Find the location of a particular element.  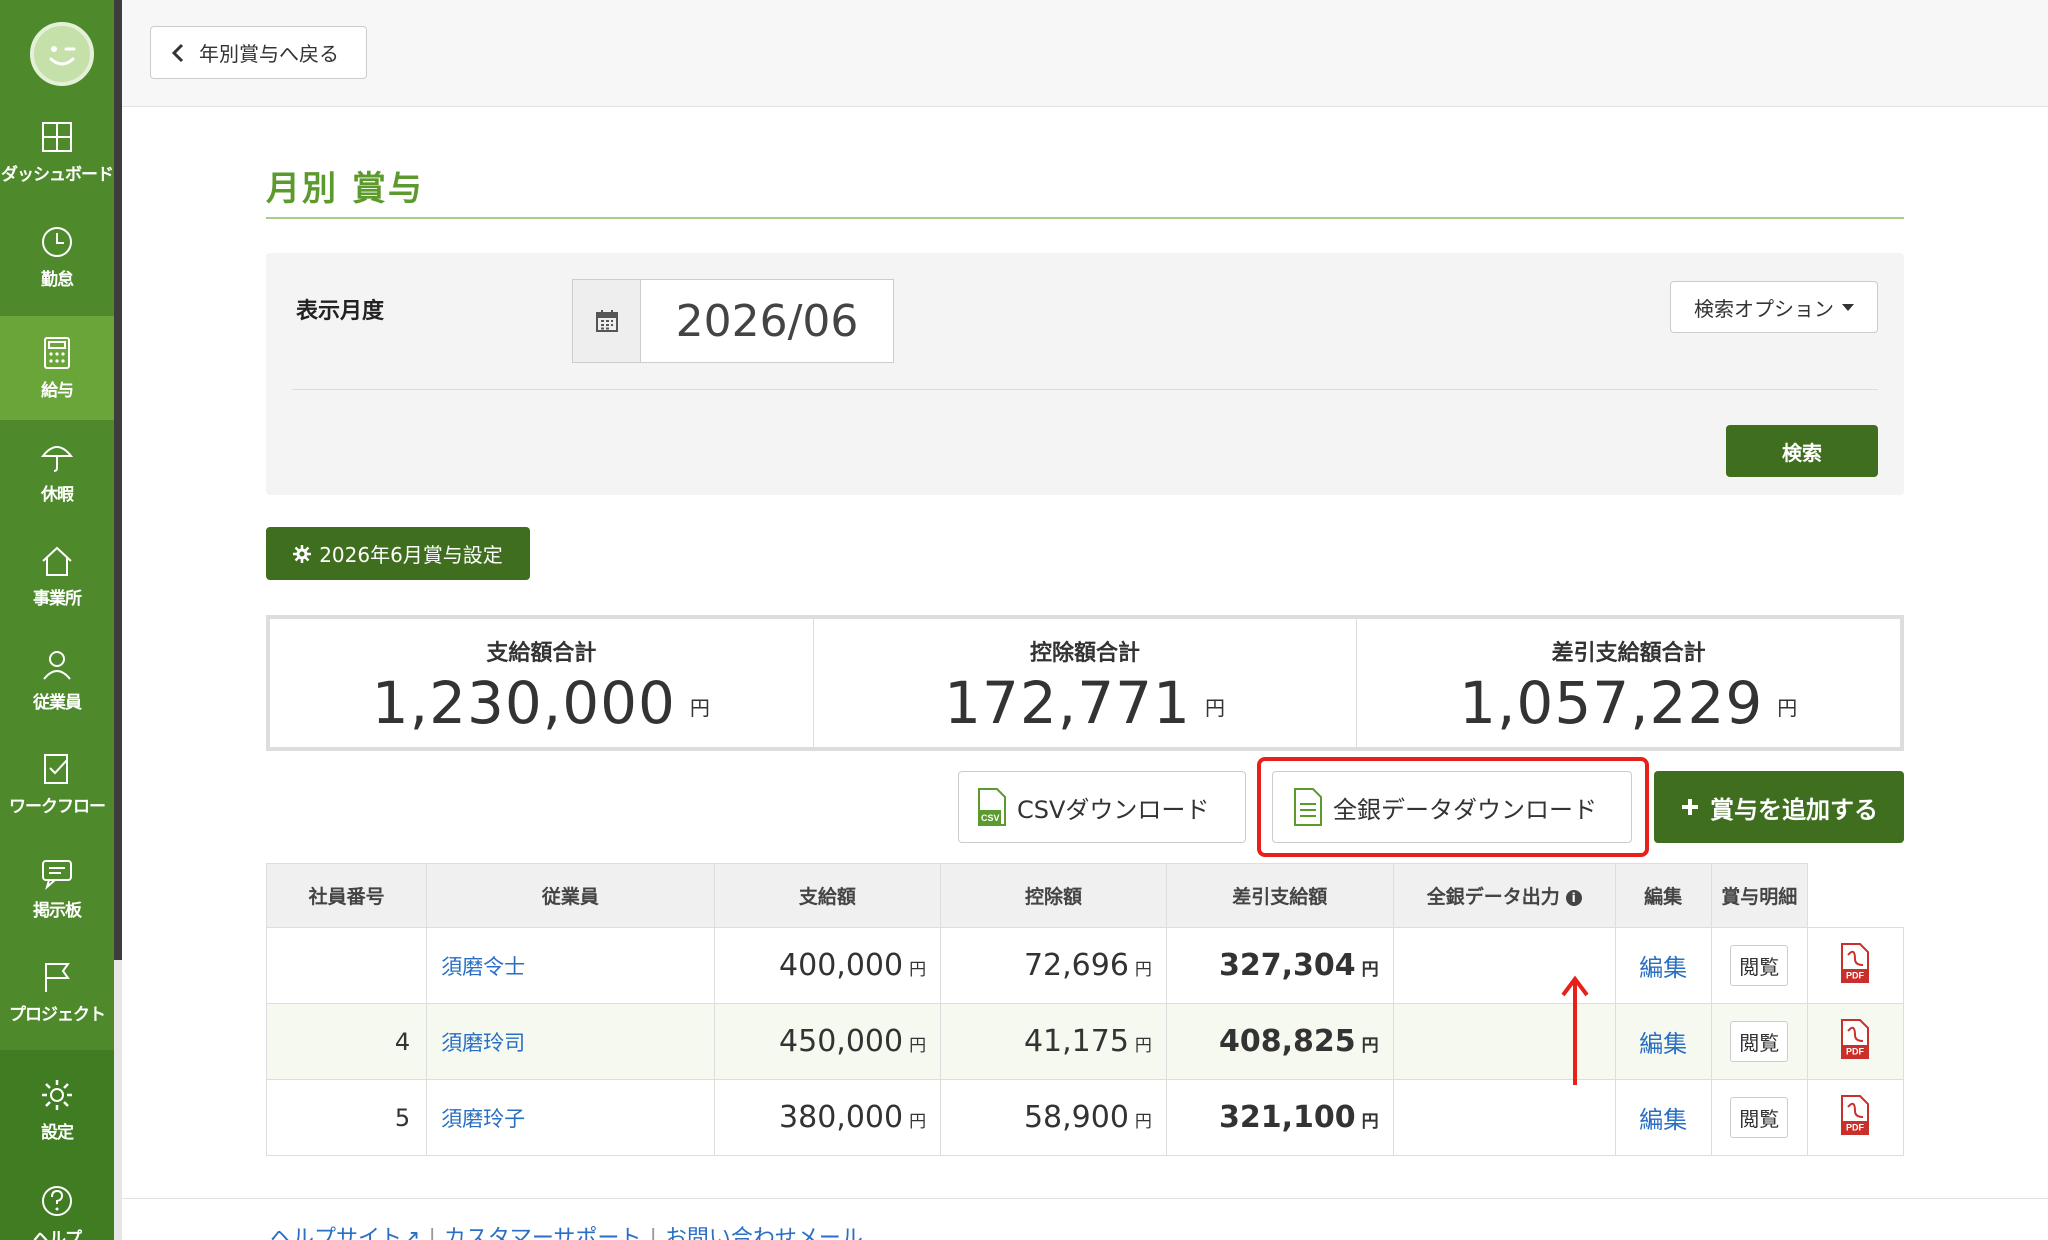

col-employee-number: 社員番号 is located at coordinates (346, 895).